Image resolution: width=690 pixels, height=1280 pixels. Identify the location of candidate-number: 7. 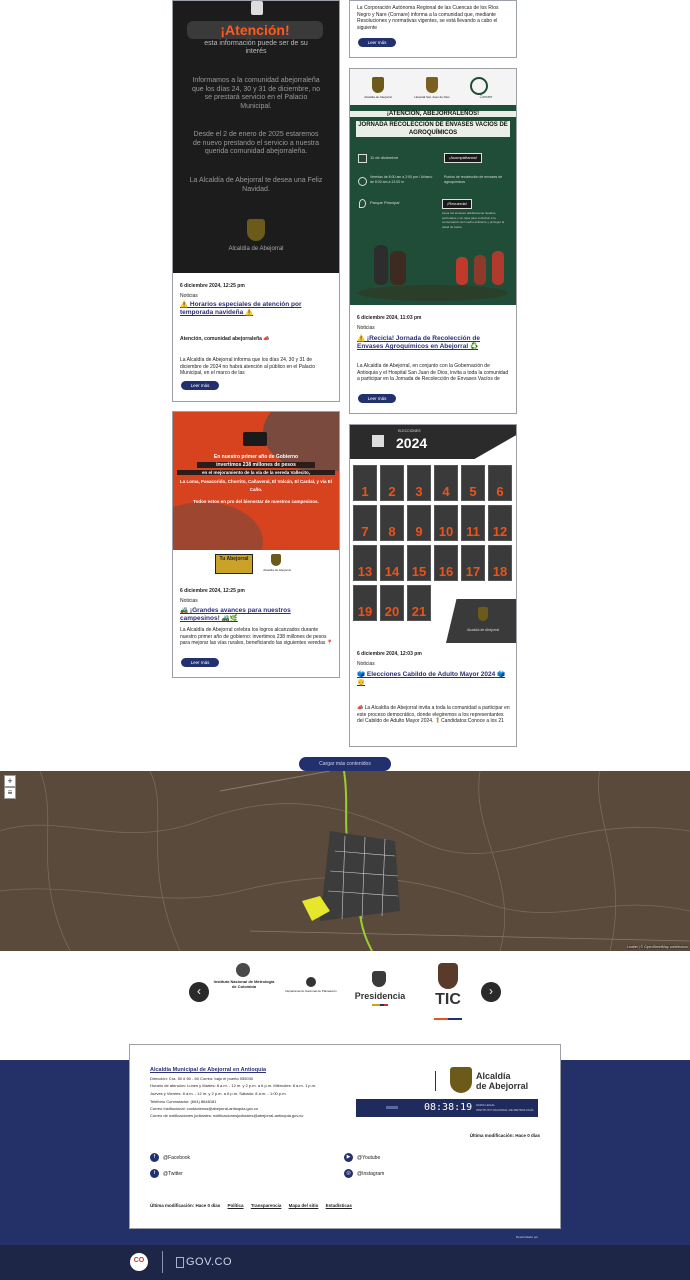
(365, 531).